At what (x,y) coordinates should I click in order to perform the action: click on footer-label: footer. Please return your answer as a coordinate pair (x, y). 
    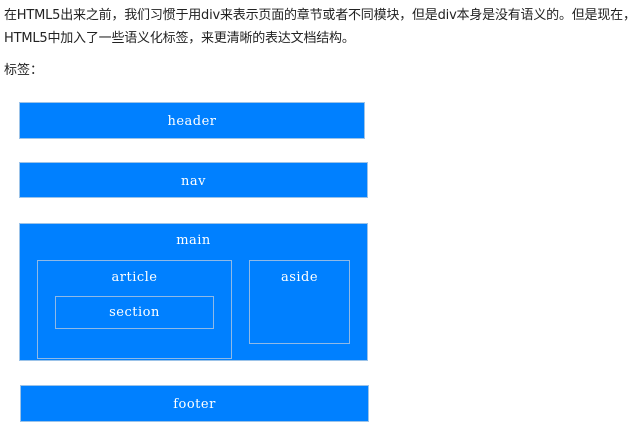
    Looking at the image, I should click on (194, 404).